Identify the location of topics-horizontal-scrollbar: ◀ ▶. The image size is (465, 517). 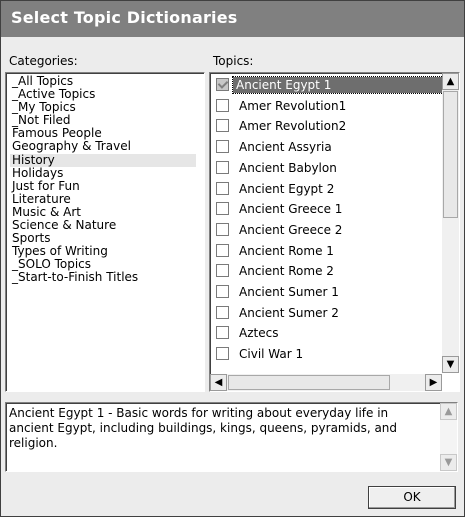
(326, 382).